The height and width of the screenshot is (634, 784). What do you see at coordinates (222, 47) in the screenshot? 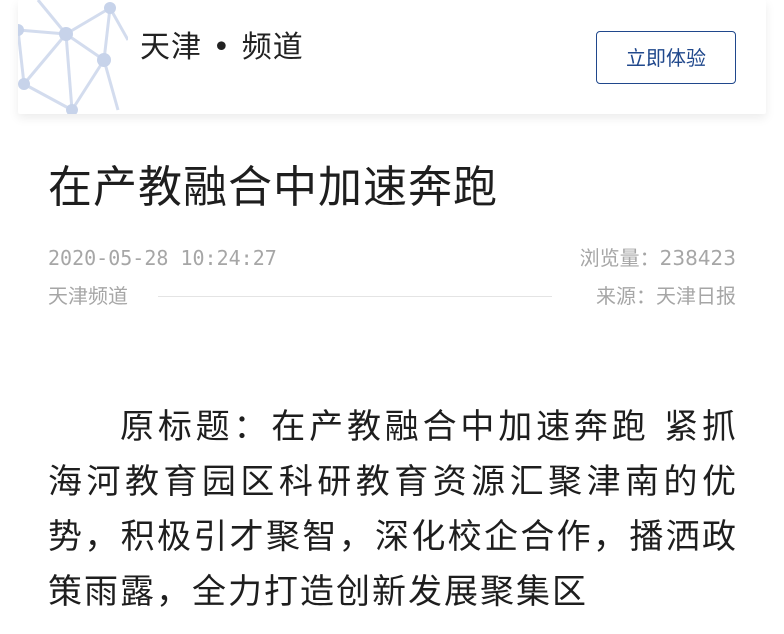
I see `channel-brand: 天津 • 频道` at bounding box center [222, 47].